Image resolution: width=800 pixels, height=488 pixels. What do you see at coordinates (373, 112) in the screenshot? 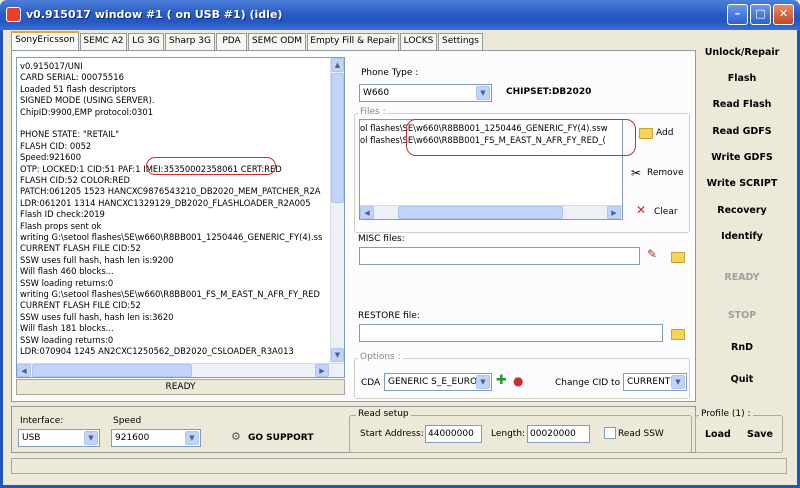
I see `files-label: Files :` at bounding box center [373, 112].